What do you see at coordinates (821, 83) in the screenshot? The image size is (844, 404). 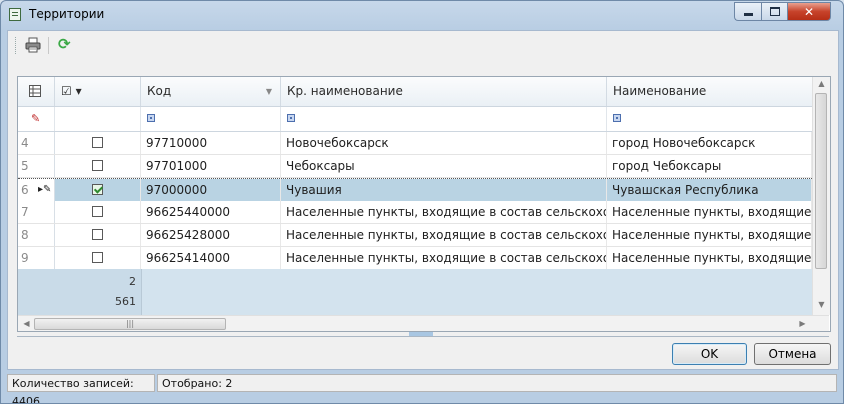 I see `scroll-up-icon: ▲` at bounding box center [821, 83].